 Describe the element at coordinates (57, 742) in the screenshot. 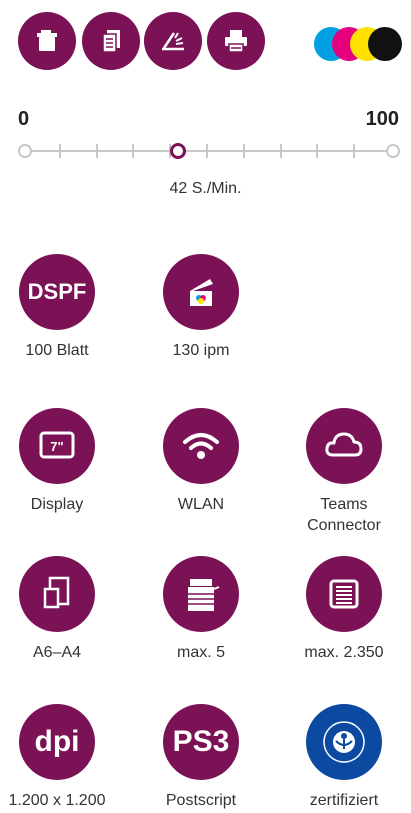

I see `dpi-icon: dpi` at that location.